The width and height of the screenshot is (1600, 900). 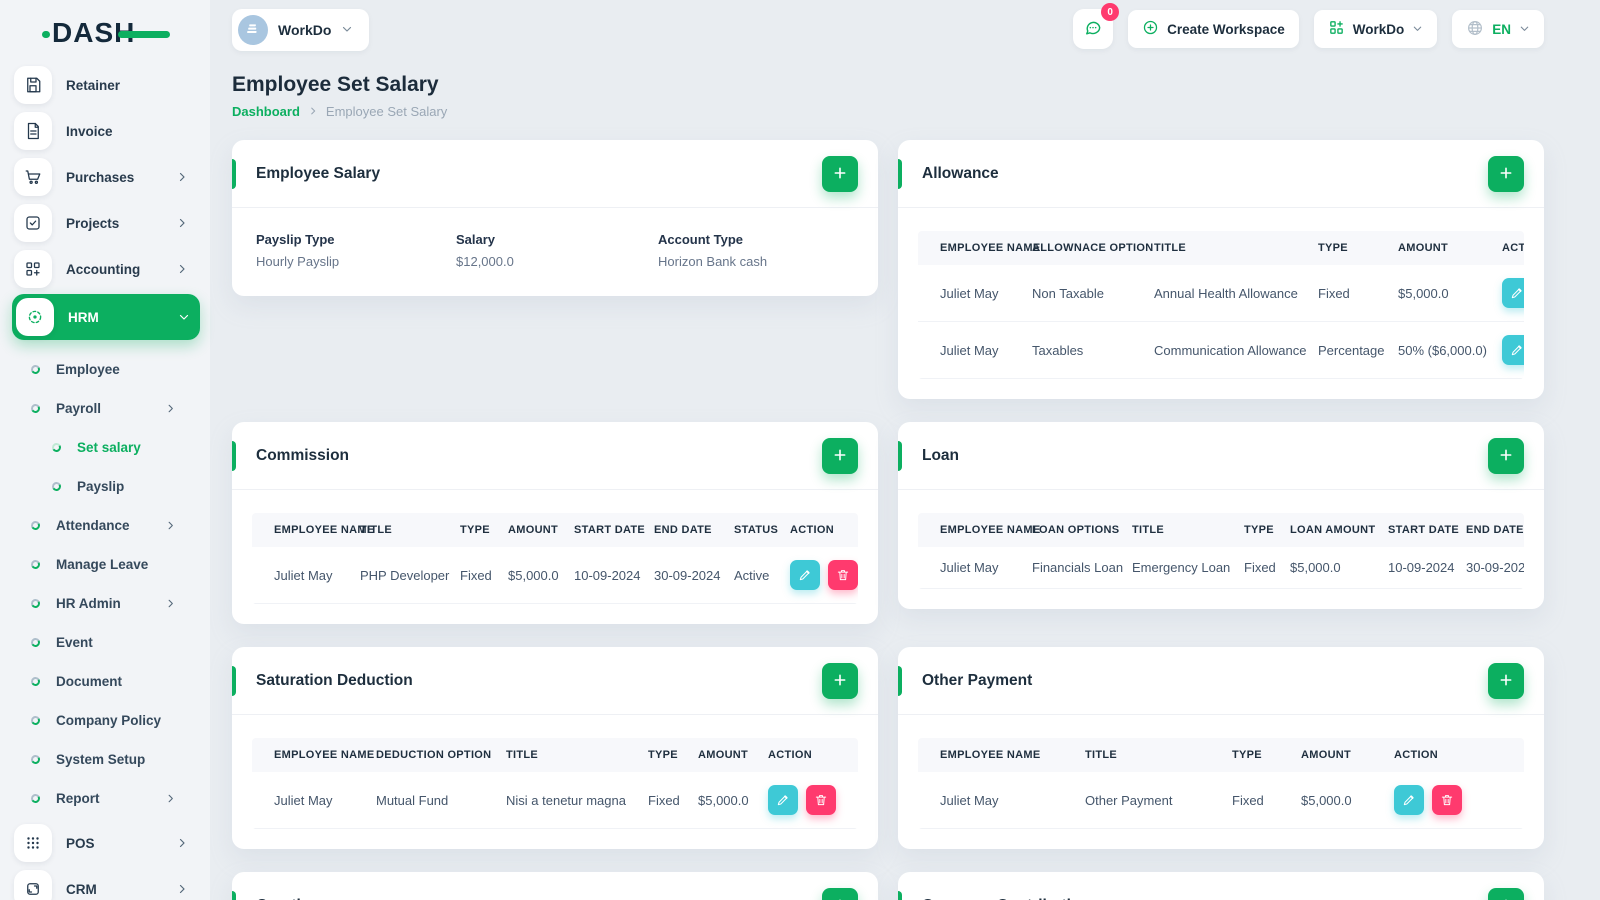 I want to click on card-title: Saturation Deduction, so click(x=334, y=680).